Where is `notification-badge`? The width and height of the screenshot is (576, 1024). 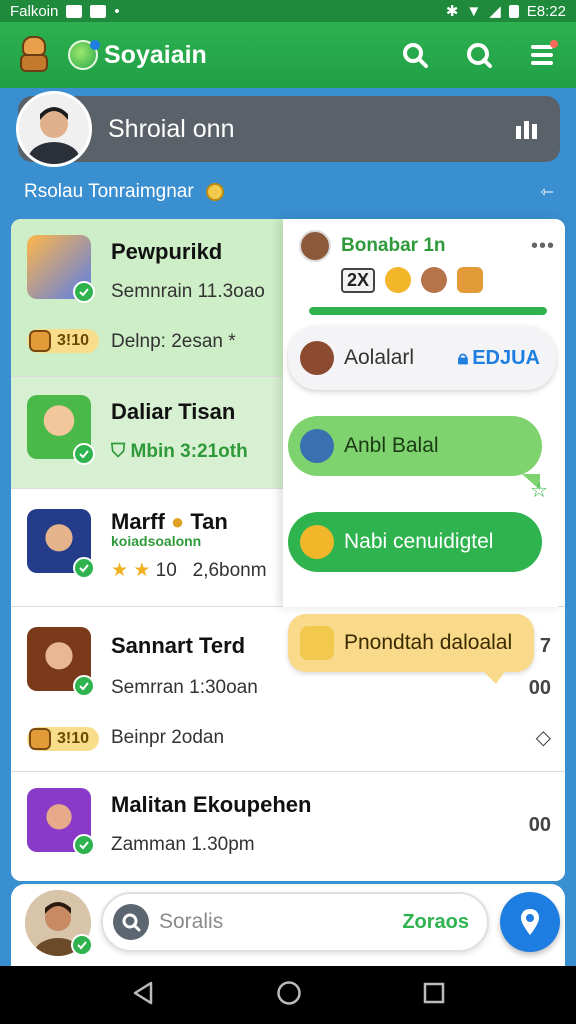 notification-badge is located at coordinates (554, 44).